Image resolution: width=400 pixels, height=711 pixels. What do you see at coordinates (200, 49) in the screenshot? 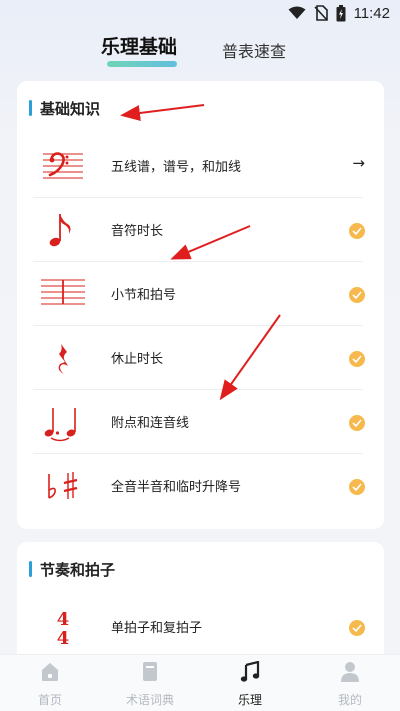
I see `top-tab-bar: 乐理基础 普表速查` at bounding box center [200, 49].